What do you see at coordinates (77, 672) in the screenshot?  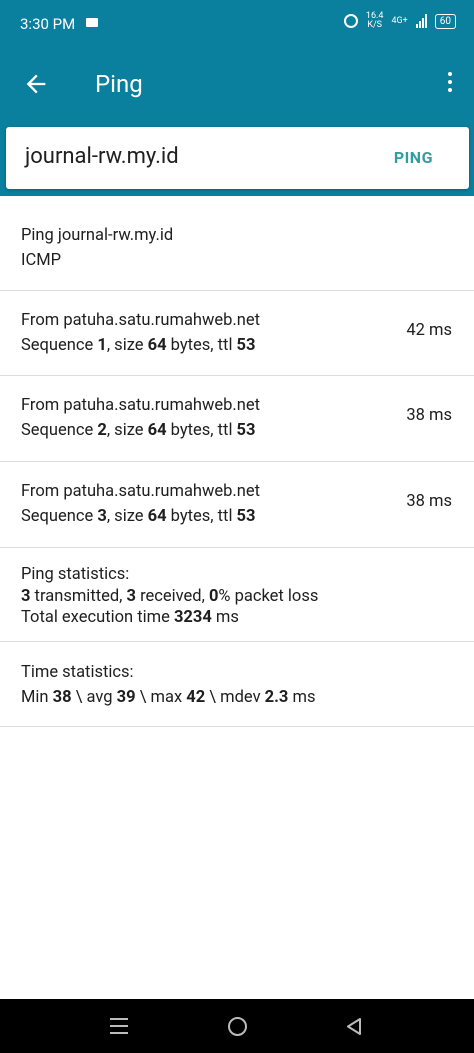 I see `time-statistics-title: Time statistics:` at bounding box center [77, 672].